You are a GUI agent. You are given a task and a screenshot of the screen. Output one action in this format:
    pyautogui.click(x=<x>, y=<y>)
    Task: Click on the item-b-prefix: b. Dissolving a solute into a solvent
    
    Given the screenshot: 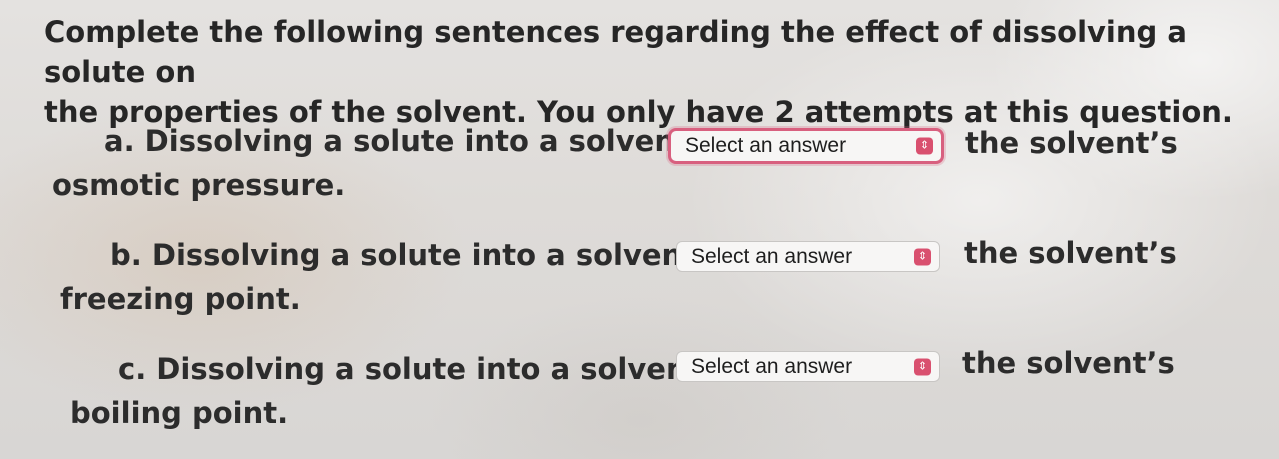 What is the action you would take?
    pyautogui.click(x=403, y=255)
    